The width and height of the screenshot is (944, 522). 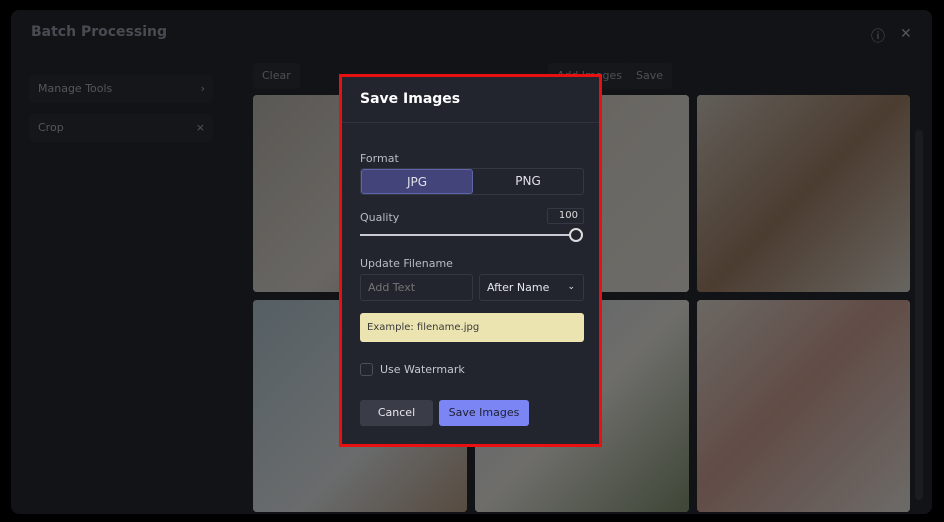 I want to click on chevron-down-icon: ⌄, so click(x=571, y=287).